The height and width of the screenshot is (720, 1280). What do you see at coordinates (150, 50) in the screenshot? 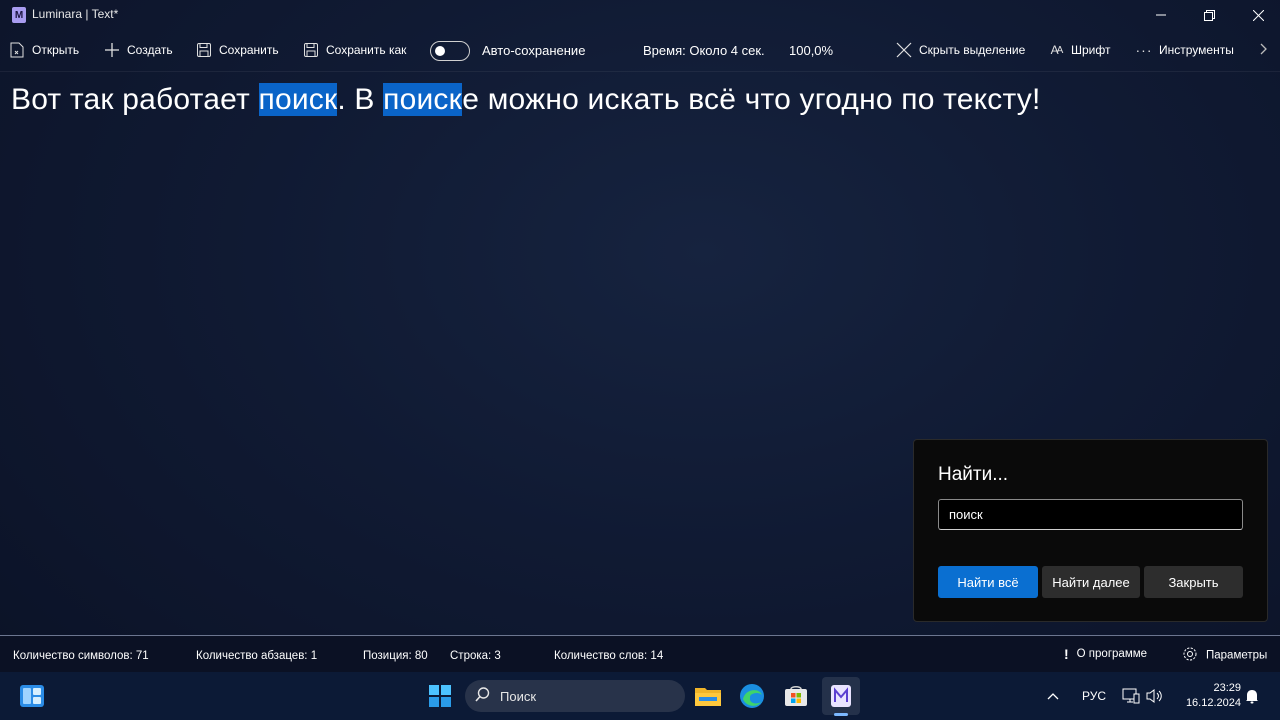
I see `create-label: Создать` at bounding box center [150, 50].